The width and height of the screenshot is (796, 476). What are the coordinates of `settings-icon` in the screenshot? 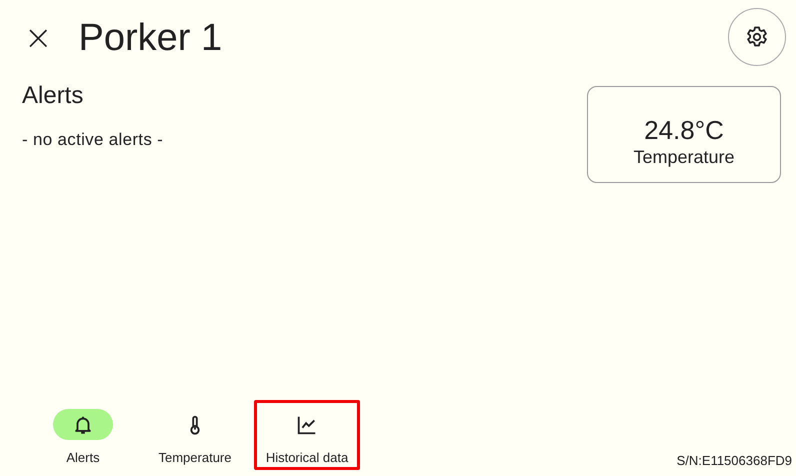 It's located at (757, 37).